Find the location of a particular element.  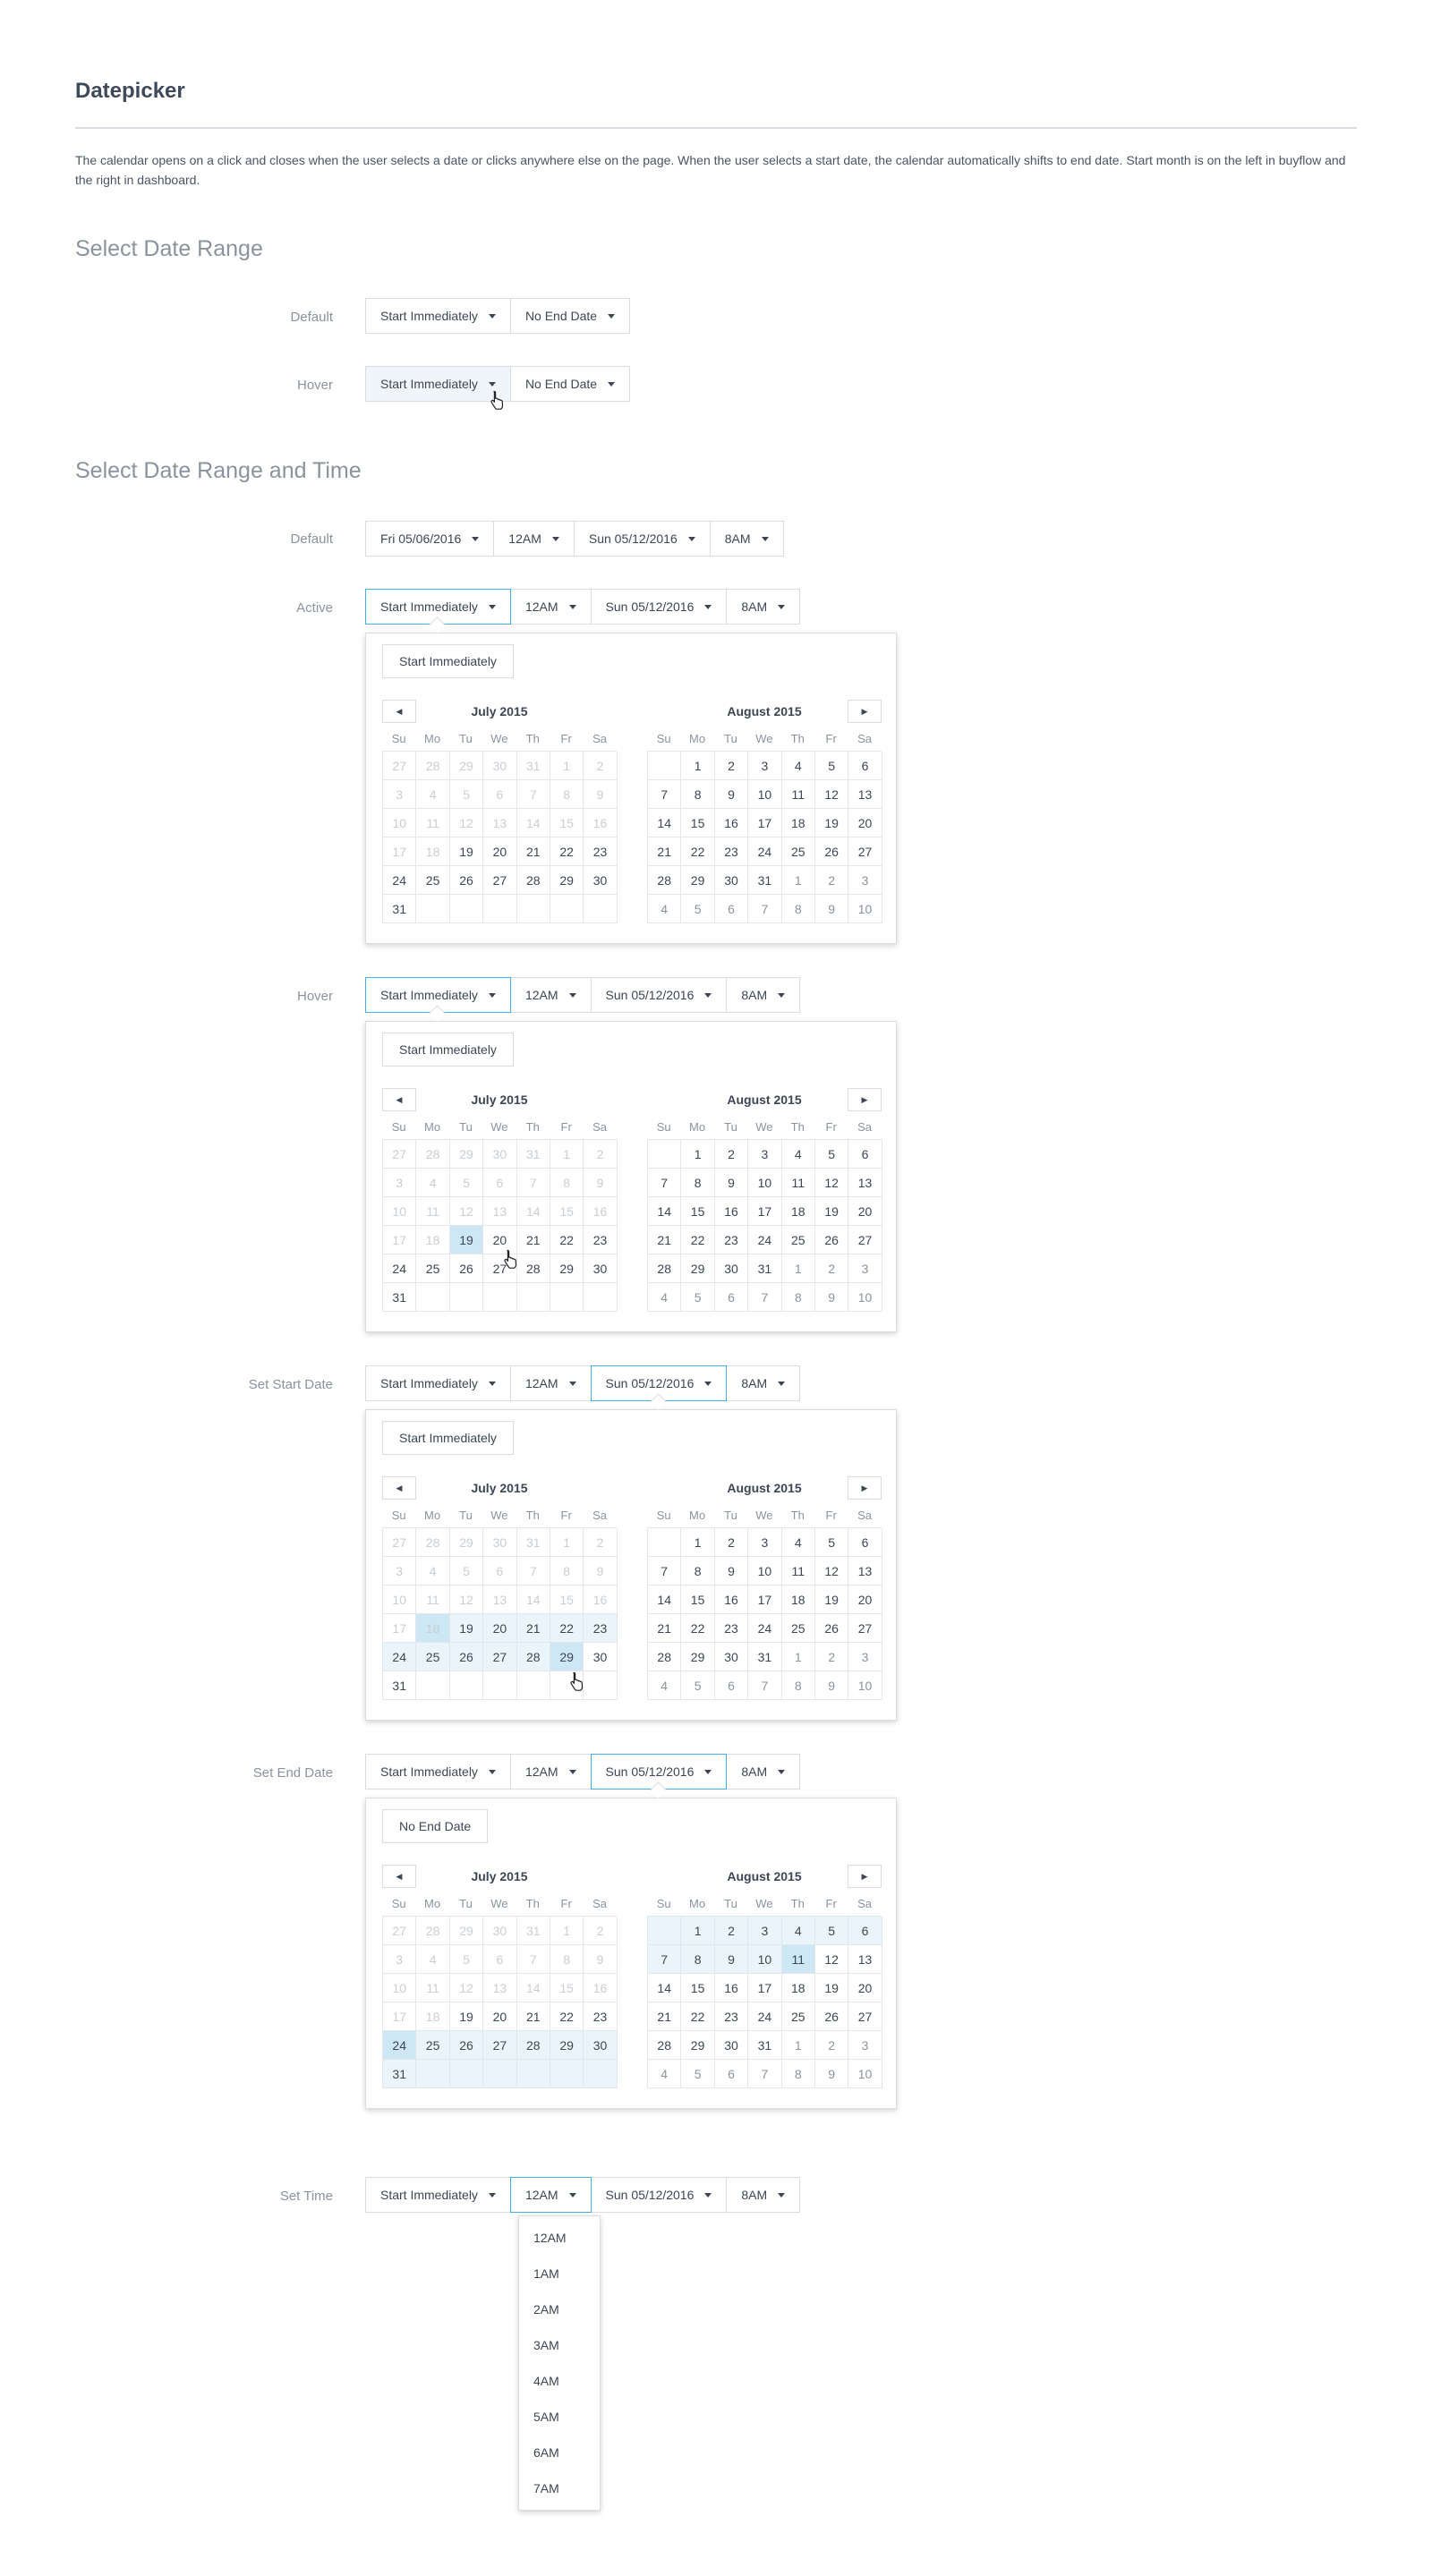

calendar-day: 28 is located at coordinates (533, 880).